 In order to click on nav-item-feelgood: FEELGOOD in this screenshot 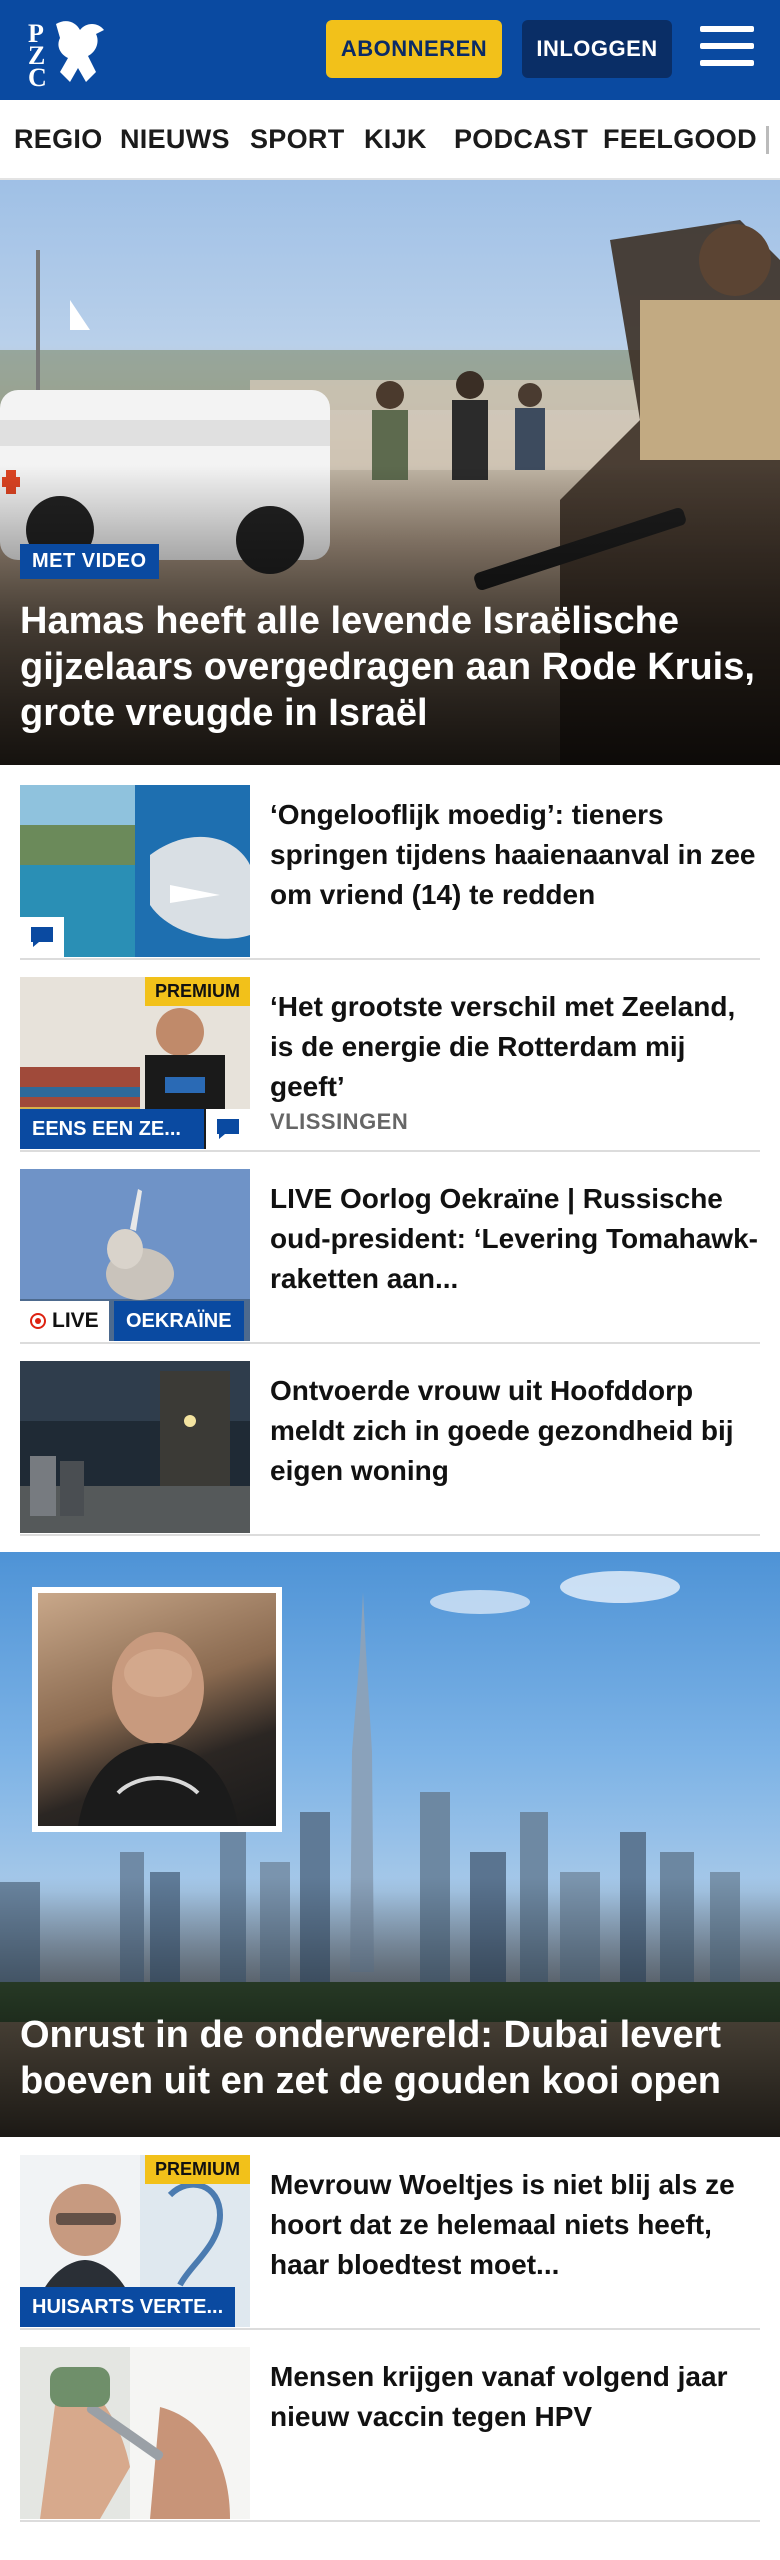, I will do `click(680, 139)`.